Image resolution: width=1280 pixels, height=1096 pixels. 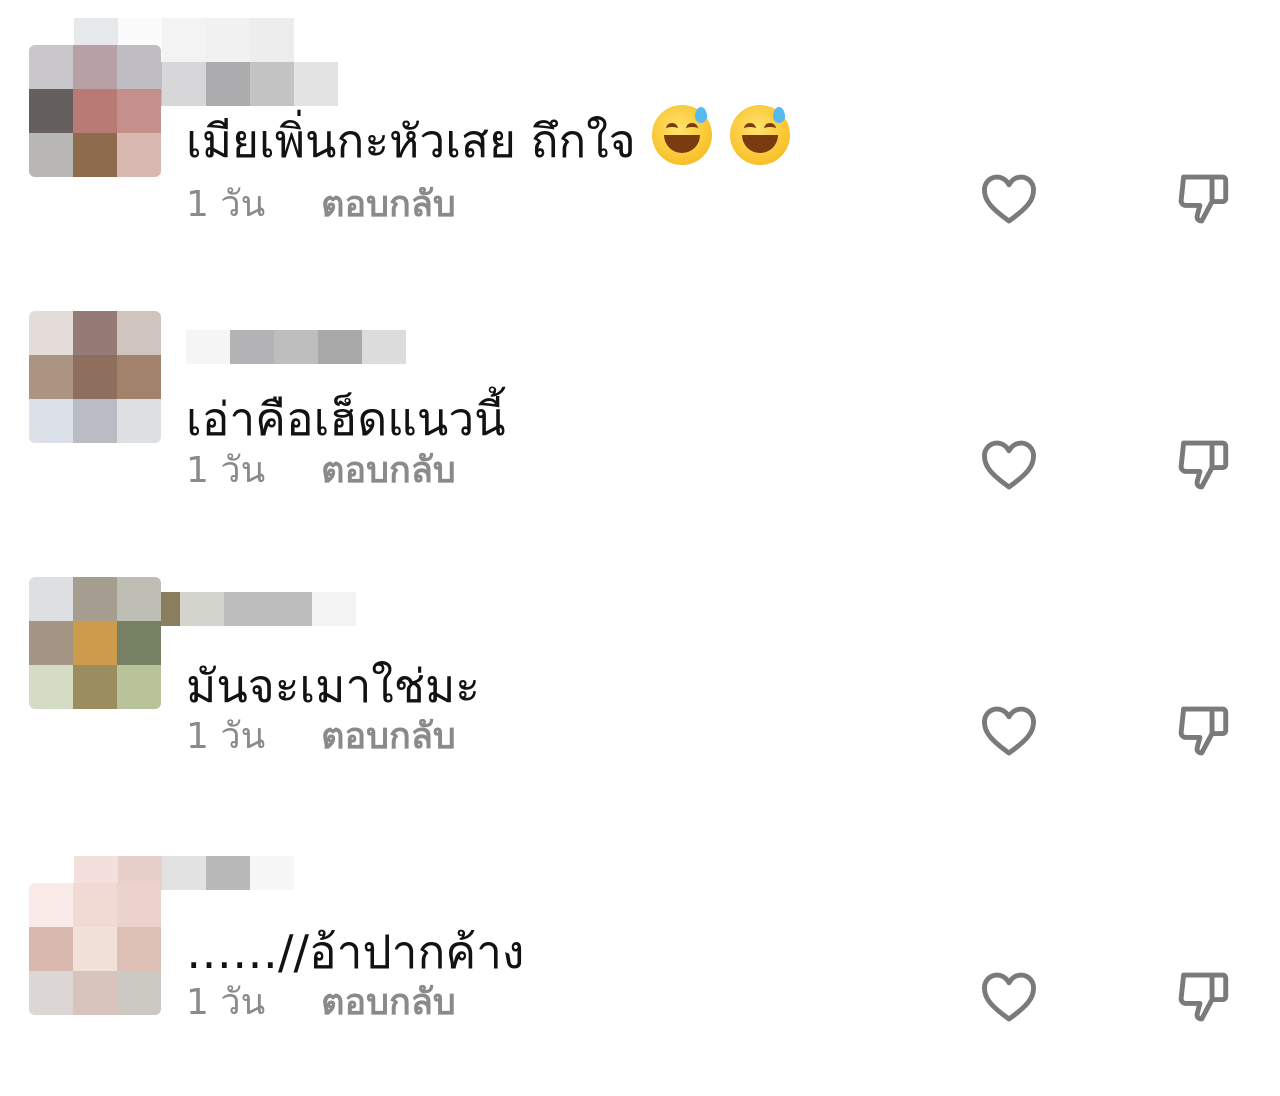 I want to click on comment-text: เมียเพิ่นกะหัวเสย ถึกใจ, so click(x=496, y=138).